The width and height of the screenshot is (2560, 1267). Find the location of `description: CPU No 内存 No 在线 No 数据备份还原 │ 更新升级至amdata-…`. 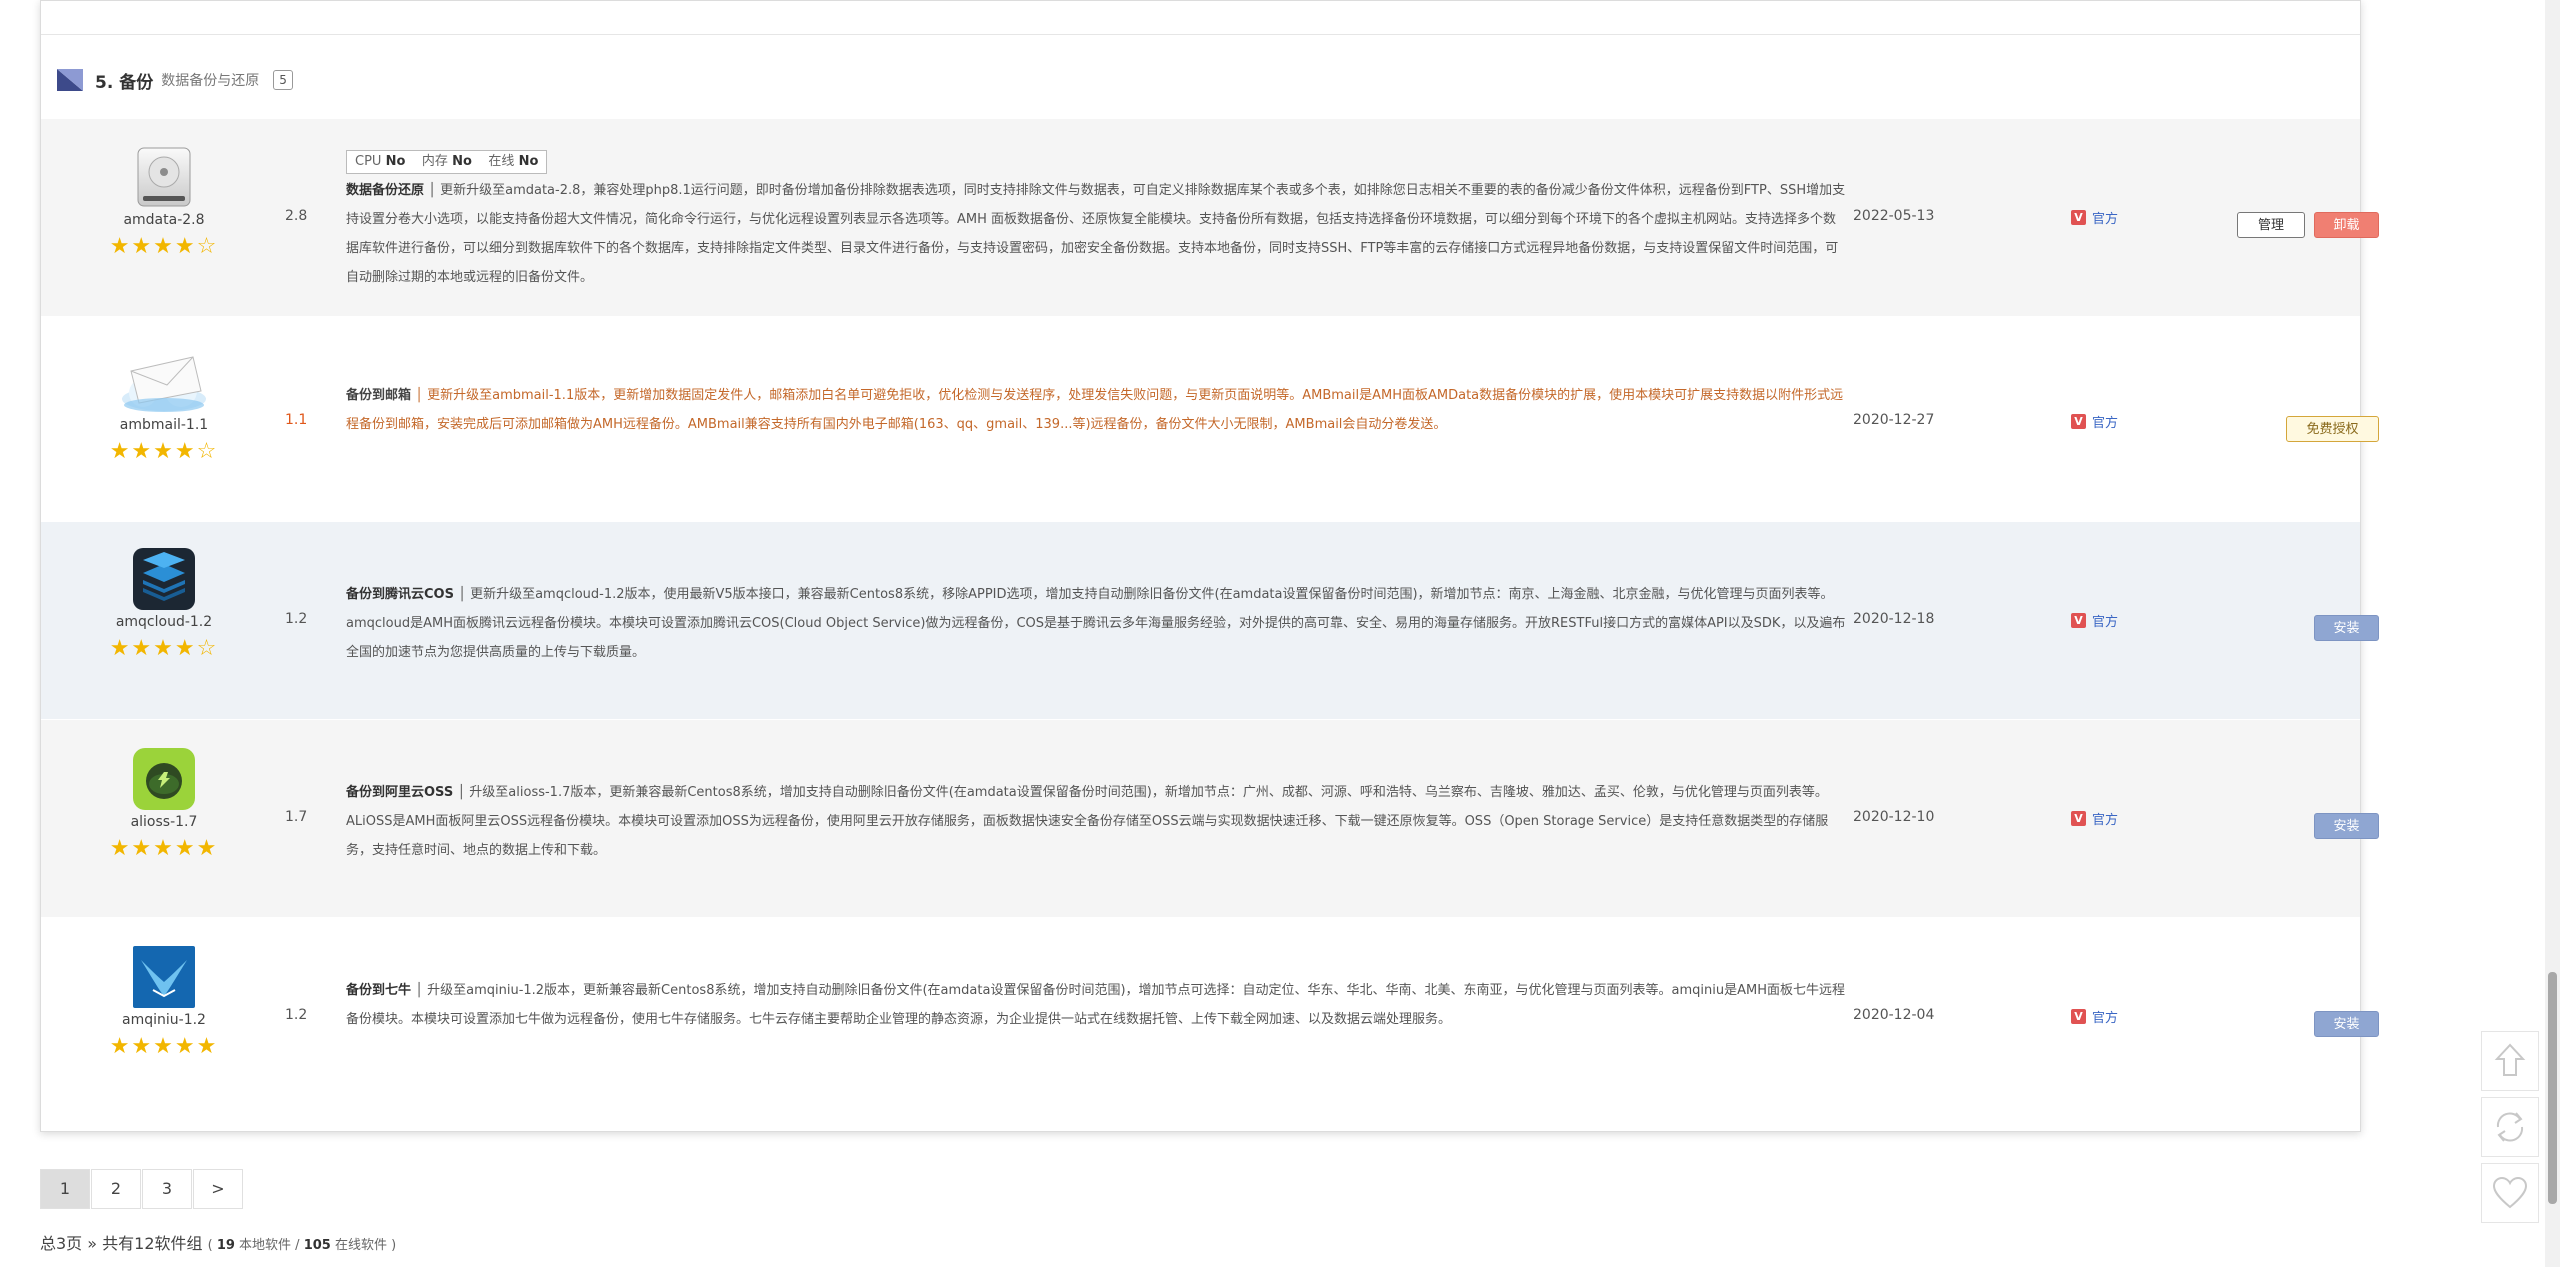

description: CPU No 内存 No 在线 No 数据备份还原 │ 更新升级至amdata-… is located at coordinates (1096, 219).